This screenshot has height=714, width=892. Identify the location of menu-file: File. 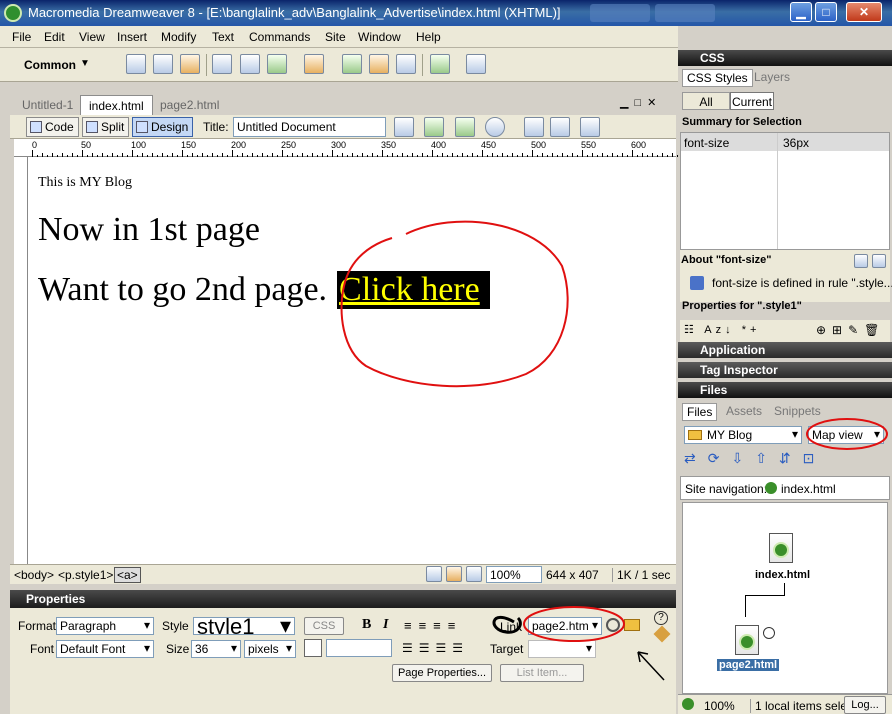
(21, 37).